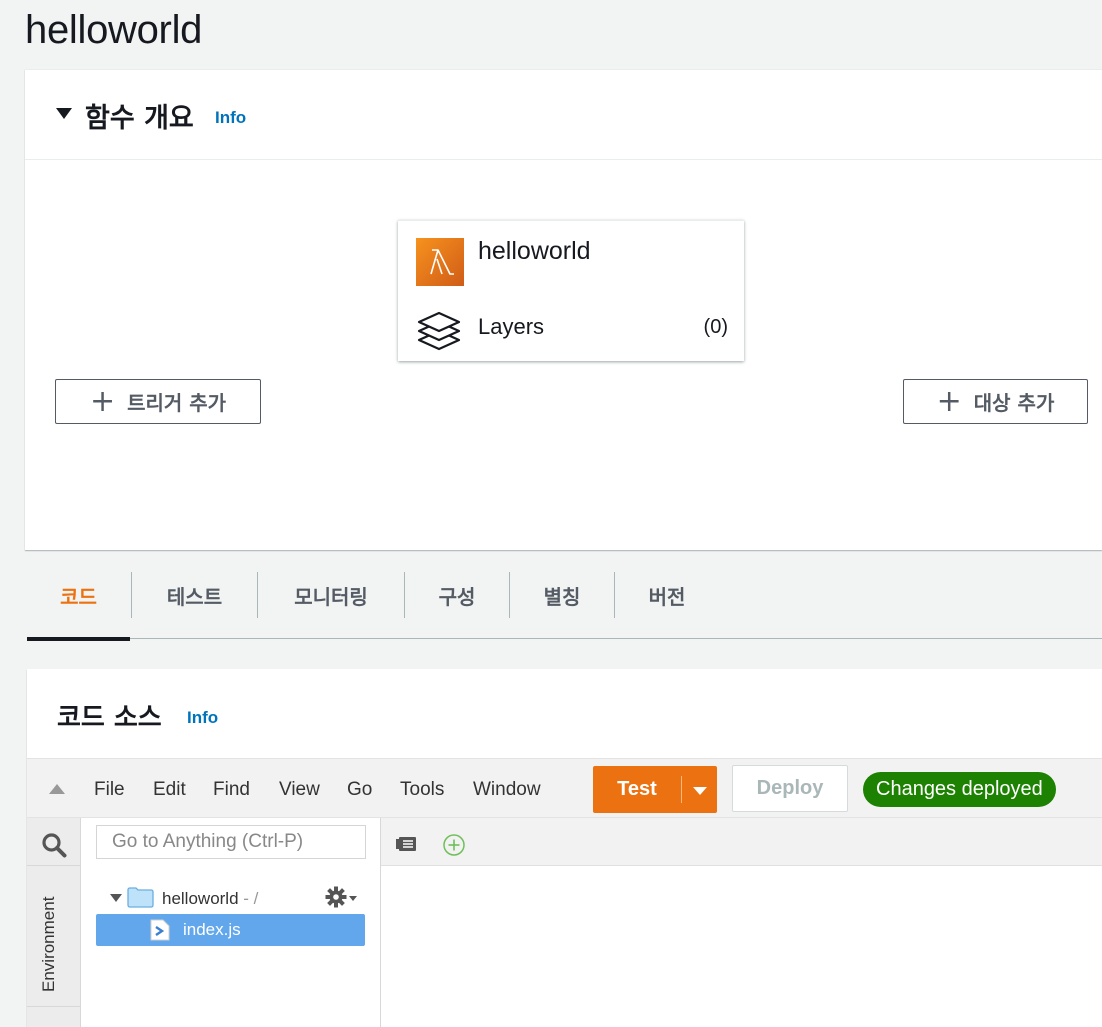  I want to click on test-dropdown-icon, so click(700, 791).